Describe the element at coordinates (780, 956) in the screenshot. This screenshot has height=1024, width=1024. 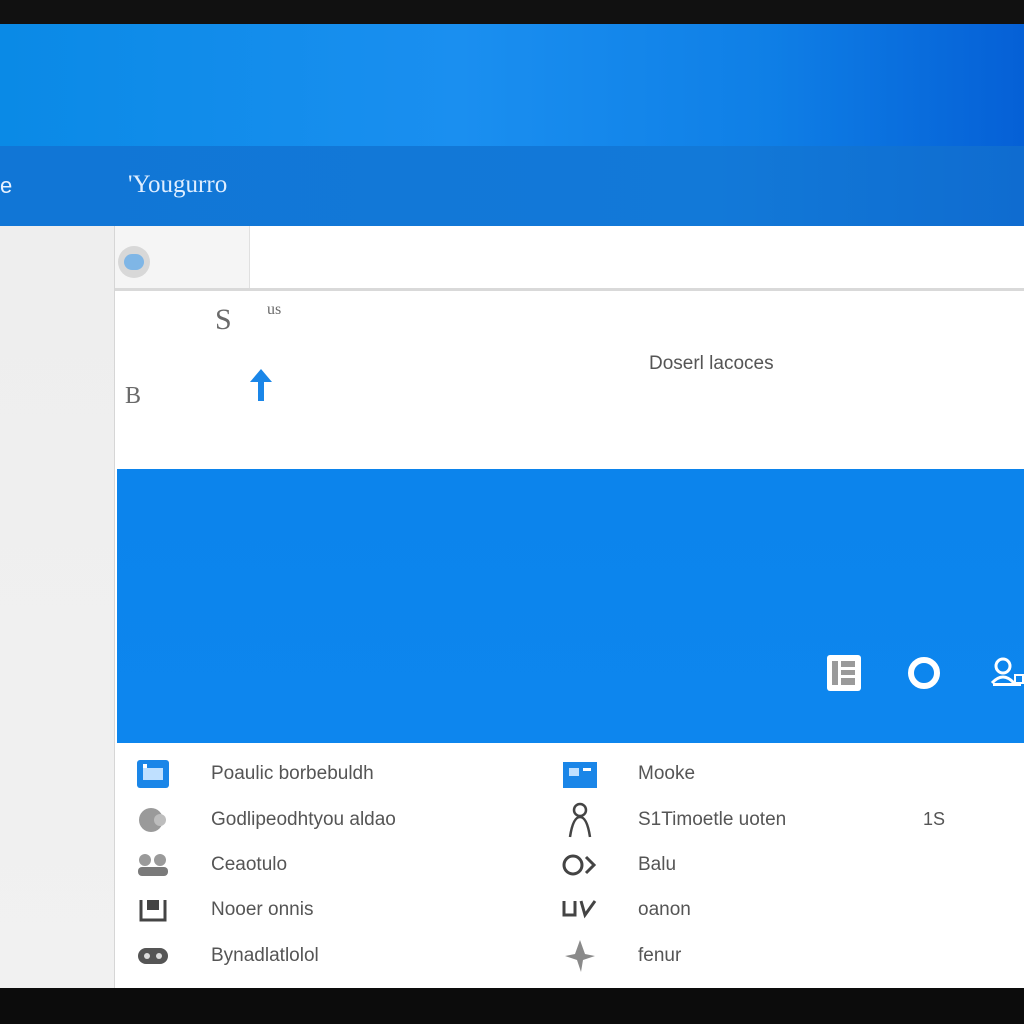
I see `list-item: fenur` at that location.